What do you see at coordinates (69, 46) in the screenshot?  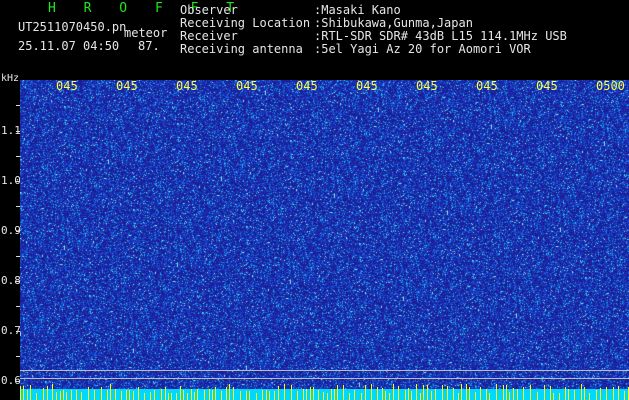 I see `observation-datetime: 25.11.07 04:50` at bounding box center [69, 46].